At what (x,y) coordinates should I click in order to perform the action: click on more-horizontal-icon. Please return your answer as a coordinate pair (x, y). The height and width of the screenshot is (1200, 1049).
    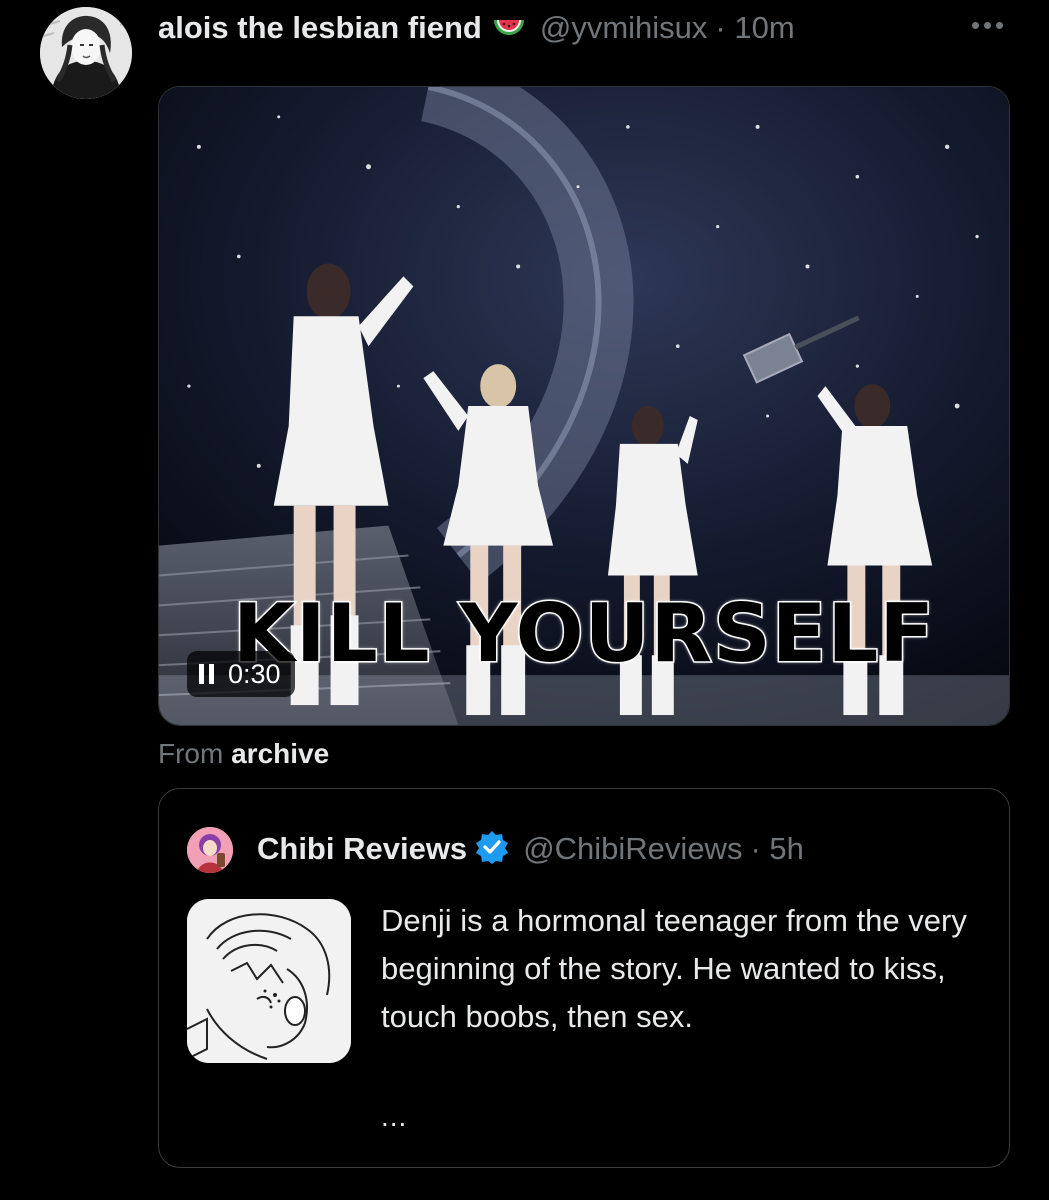
    Looking at the image, I should click on (987, 25).